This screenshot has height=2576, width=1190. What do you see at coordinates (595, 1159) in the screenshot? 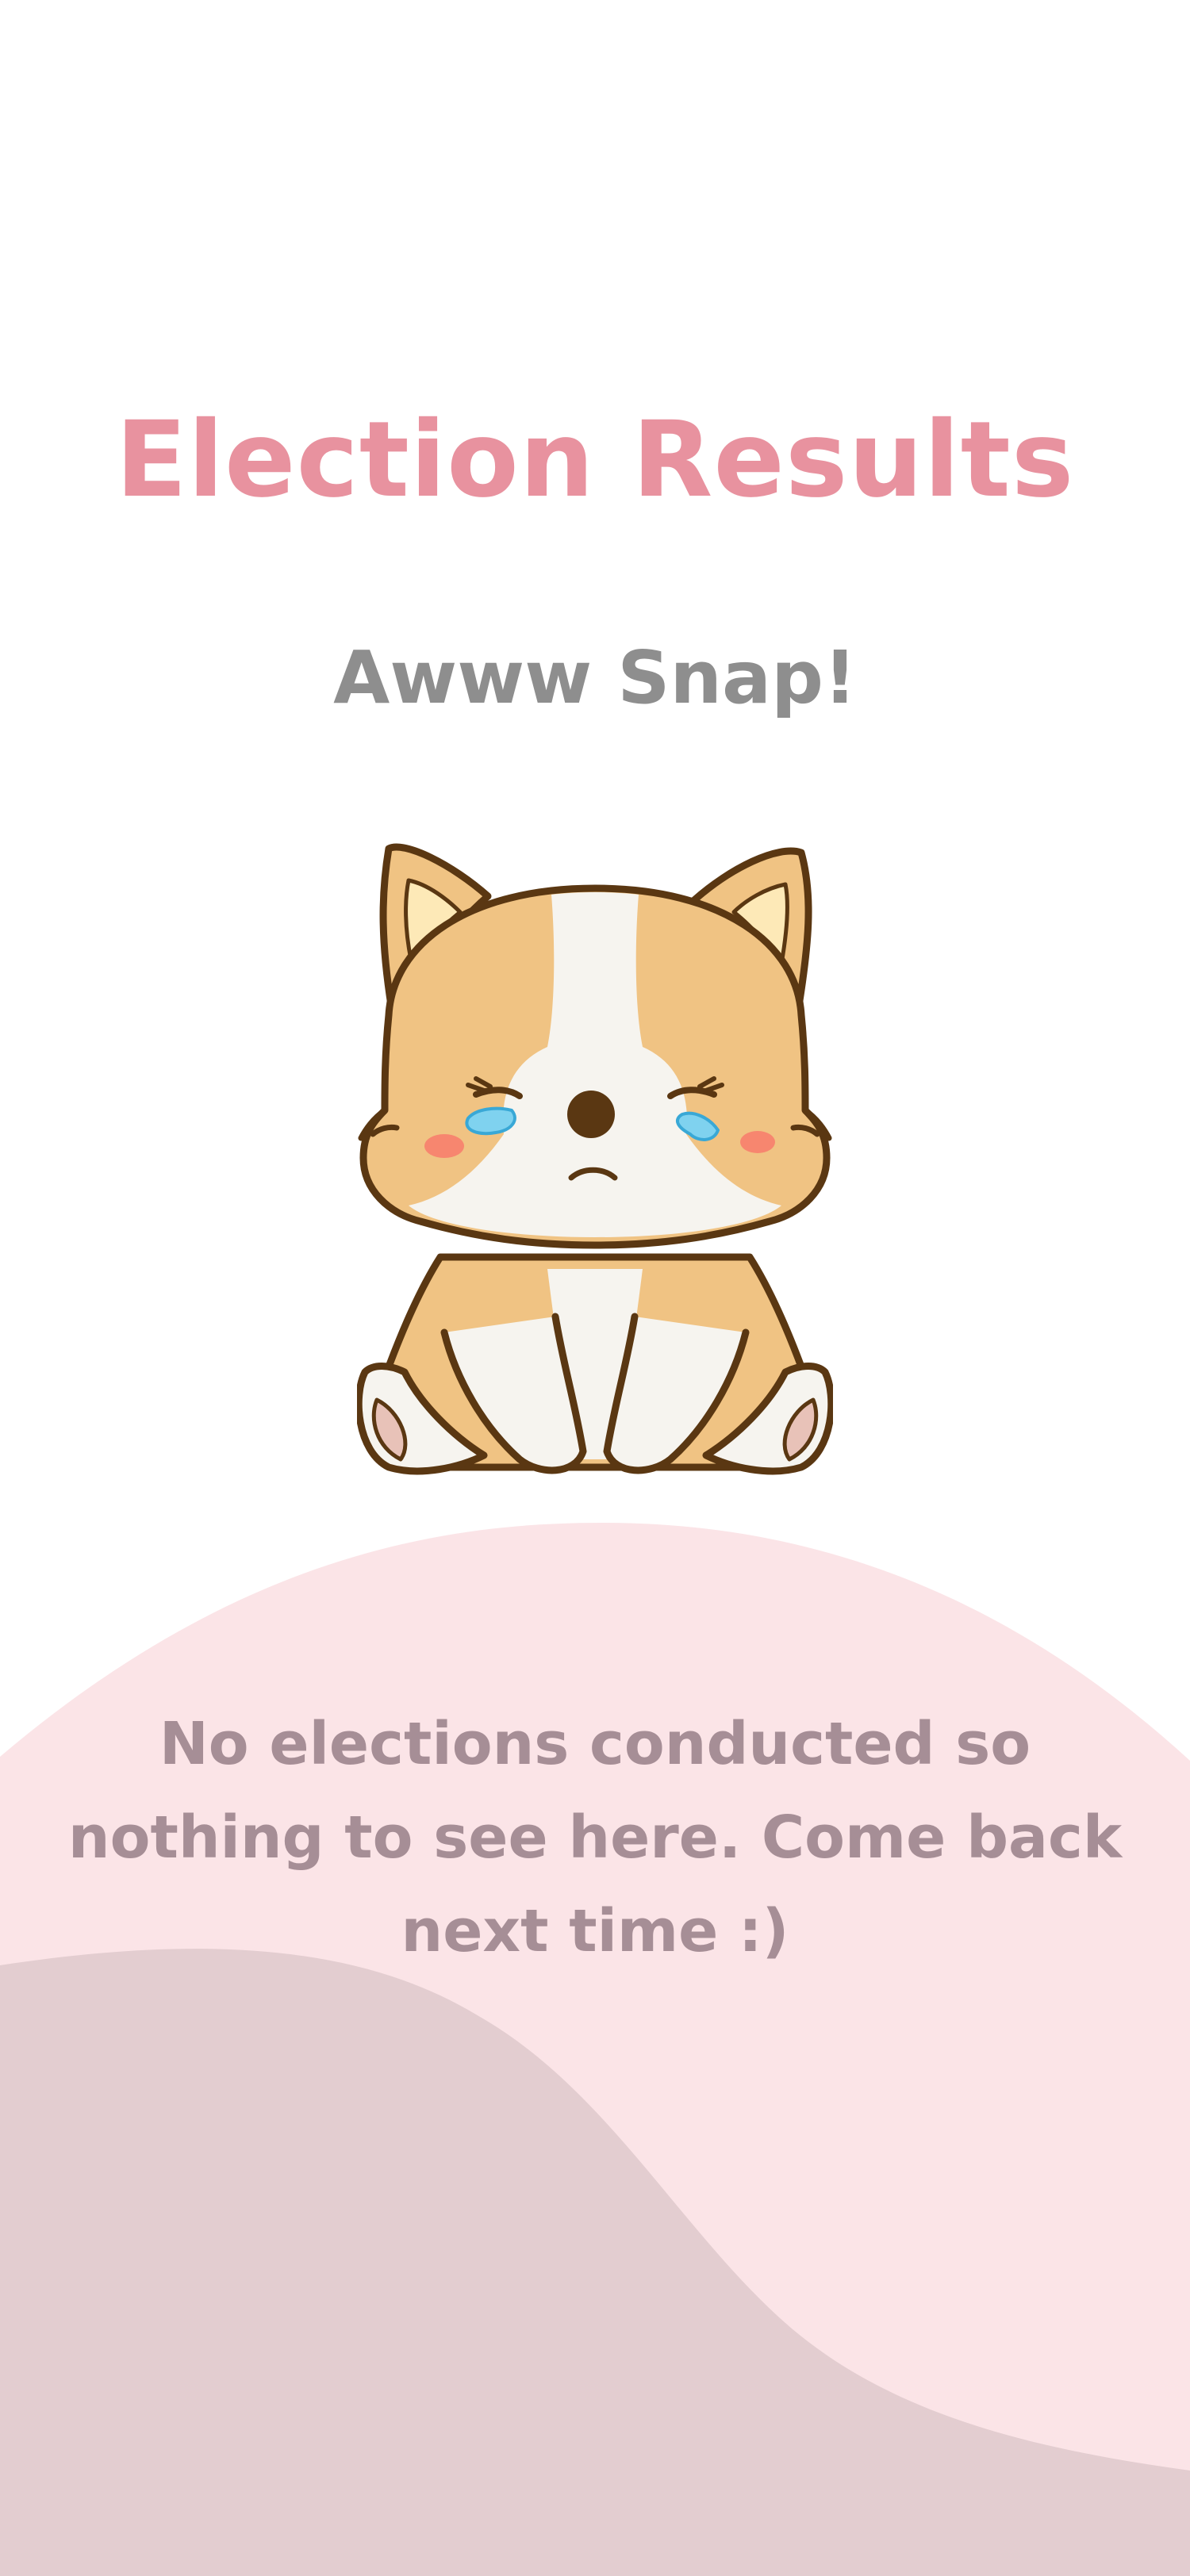
I see `crying-corgi-illustration` at bounding box center [595, 1159].